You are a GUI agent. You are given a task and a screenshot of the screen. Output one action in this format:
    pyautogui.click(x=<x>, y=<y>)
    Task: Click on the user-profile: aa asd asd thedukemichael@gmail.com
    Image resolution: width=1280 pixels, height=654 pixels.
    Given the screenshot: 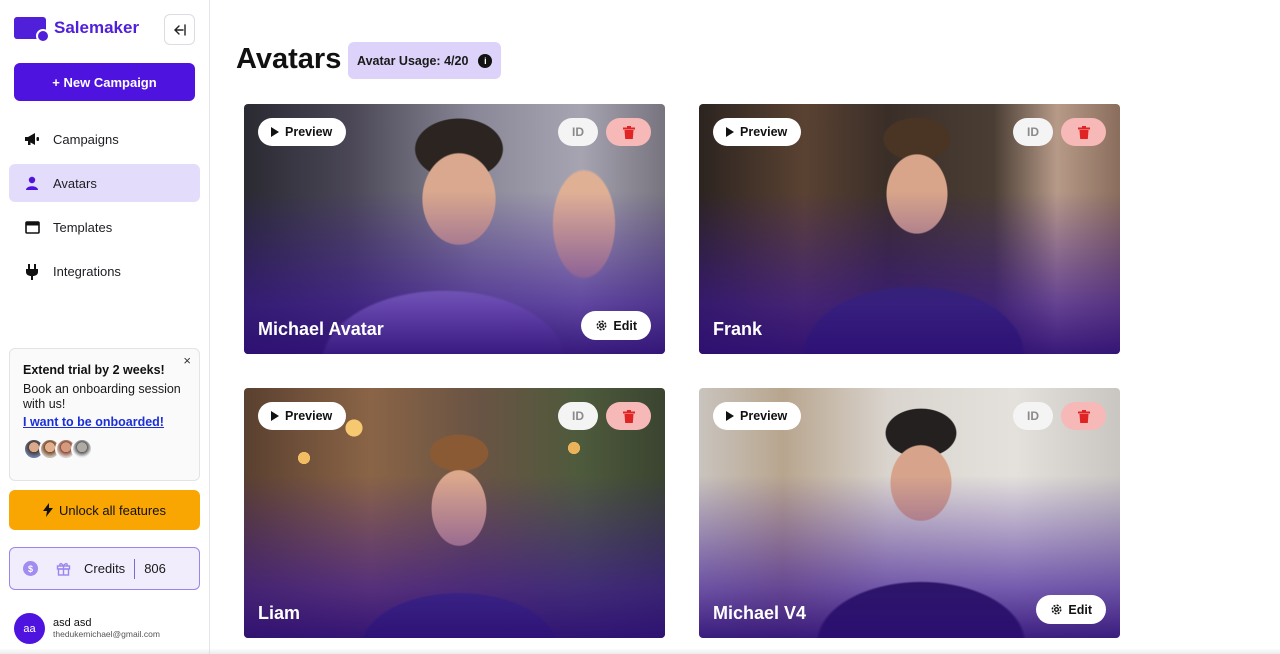 What is the action you would take?
    pyautogui.click(x=87, y=628)
    